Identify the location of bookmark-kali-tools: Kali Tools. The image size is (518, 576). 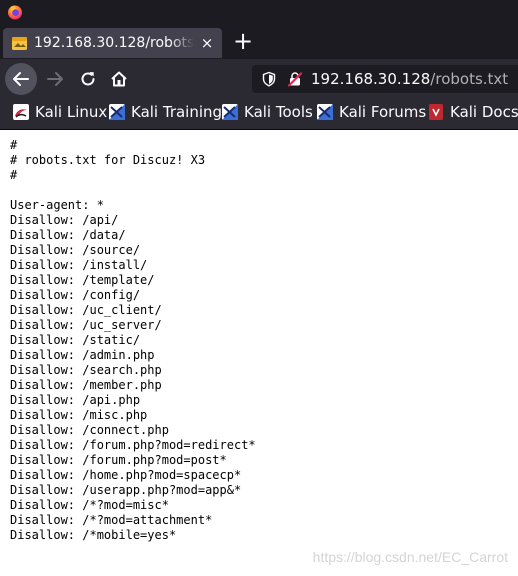
(267, 112).